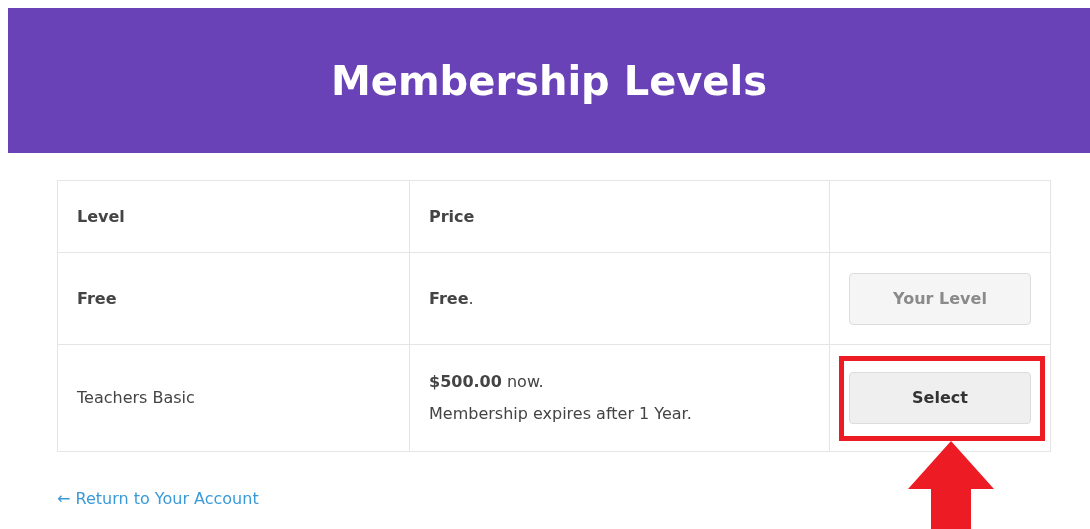  I want to click on expiry-note: Membership expires after 1 Year., so click(561, 414).